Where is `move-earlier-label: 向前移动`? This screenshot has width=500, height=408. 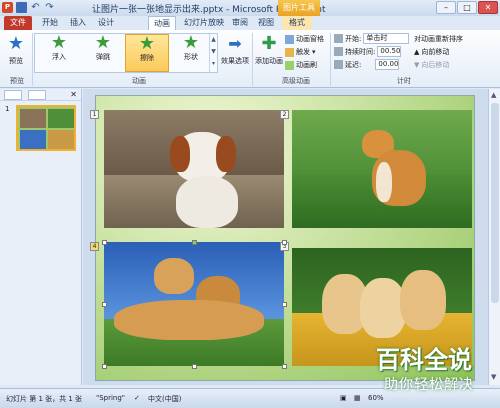 move-earlier-label: 向前移动 is located at coordinates (435, 52).